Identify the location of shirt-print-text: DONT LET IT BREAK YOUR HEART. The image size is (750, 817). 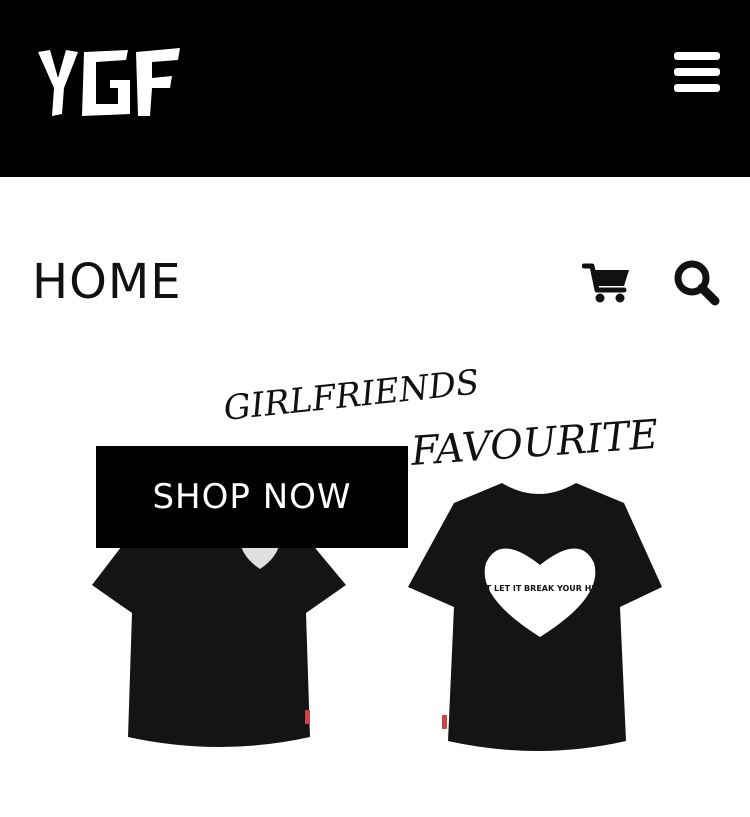
(540, 588).